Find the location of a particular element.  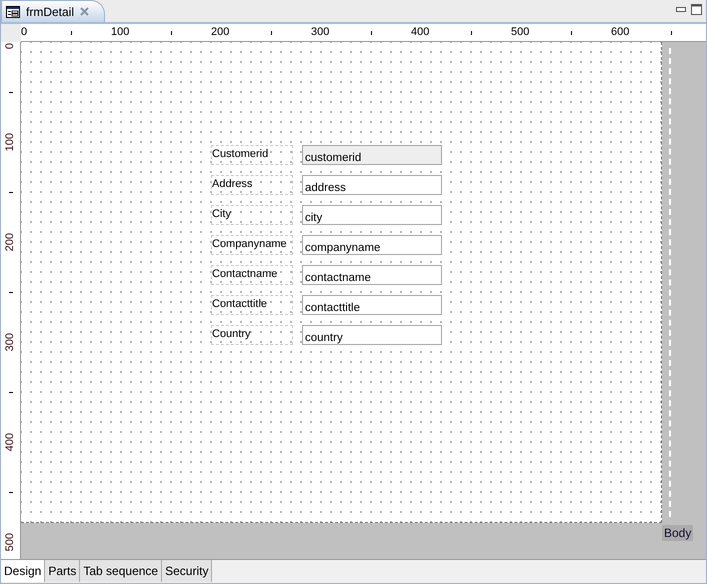

editor-tab: Tab sequence is located at coordinates (121, 571).